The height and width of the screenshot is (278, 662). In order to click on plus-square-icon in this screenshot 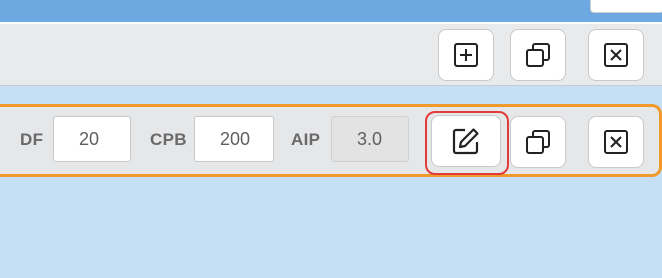, I will do `click(466, 55)`.